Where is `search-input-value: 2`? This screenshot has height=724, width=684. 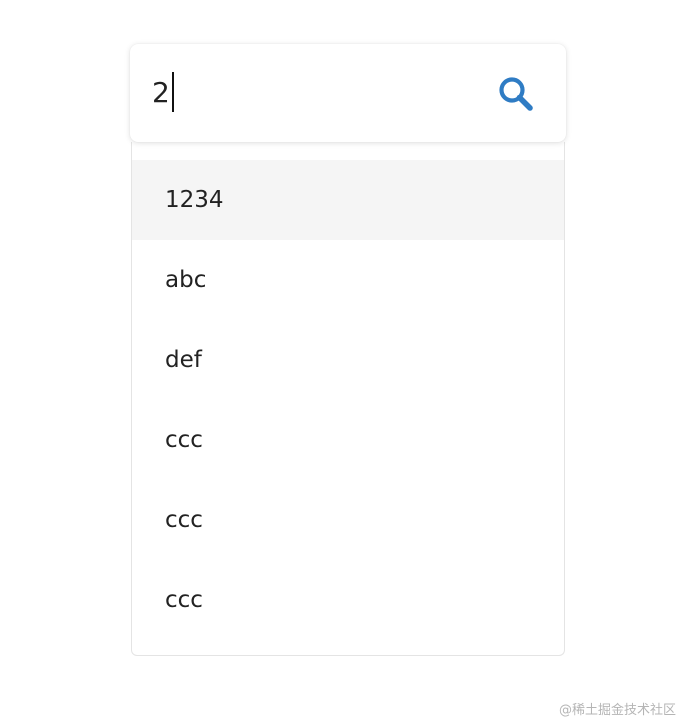 search-input-value: 2 is located at coordinates (161, 92).